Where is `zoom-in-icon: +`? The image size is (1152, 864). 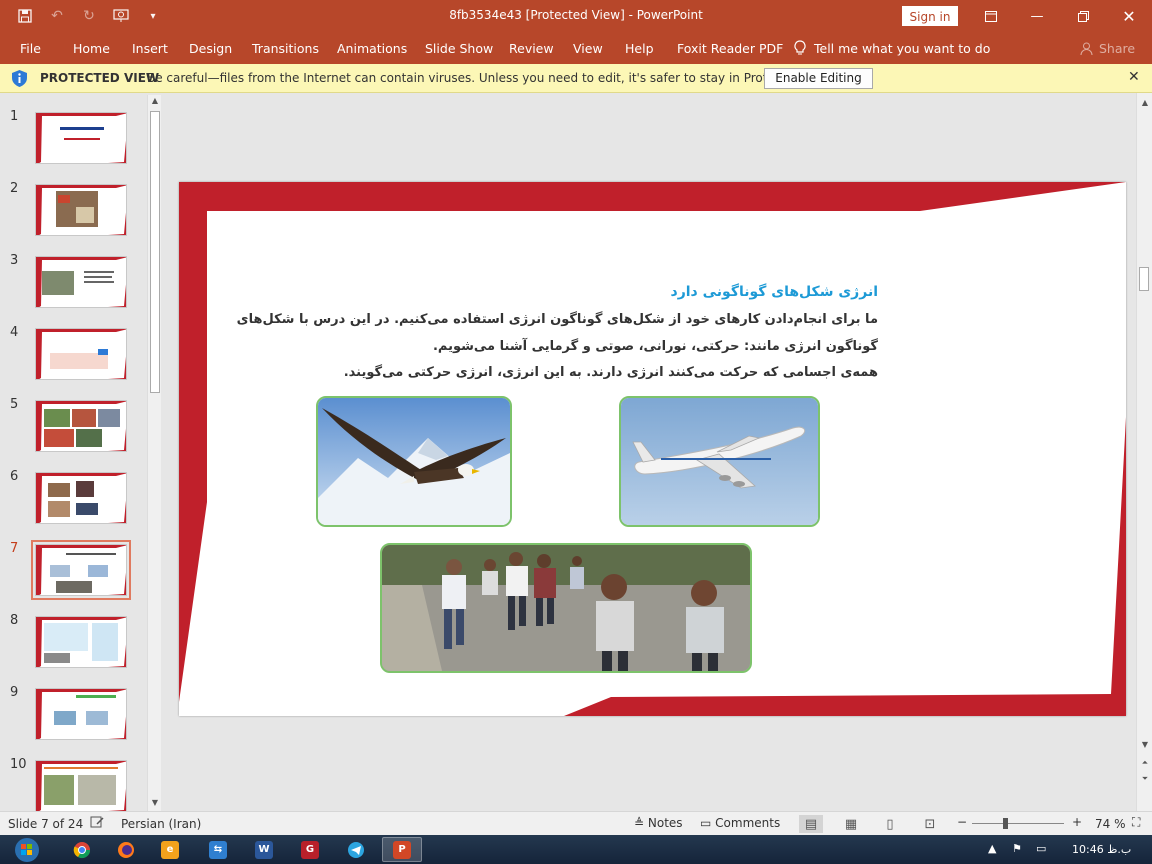 zoom-in-icon: + is located at coordinates (1077, 822).